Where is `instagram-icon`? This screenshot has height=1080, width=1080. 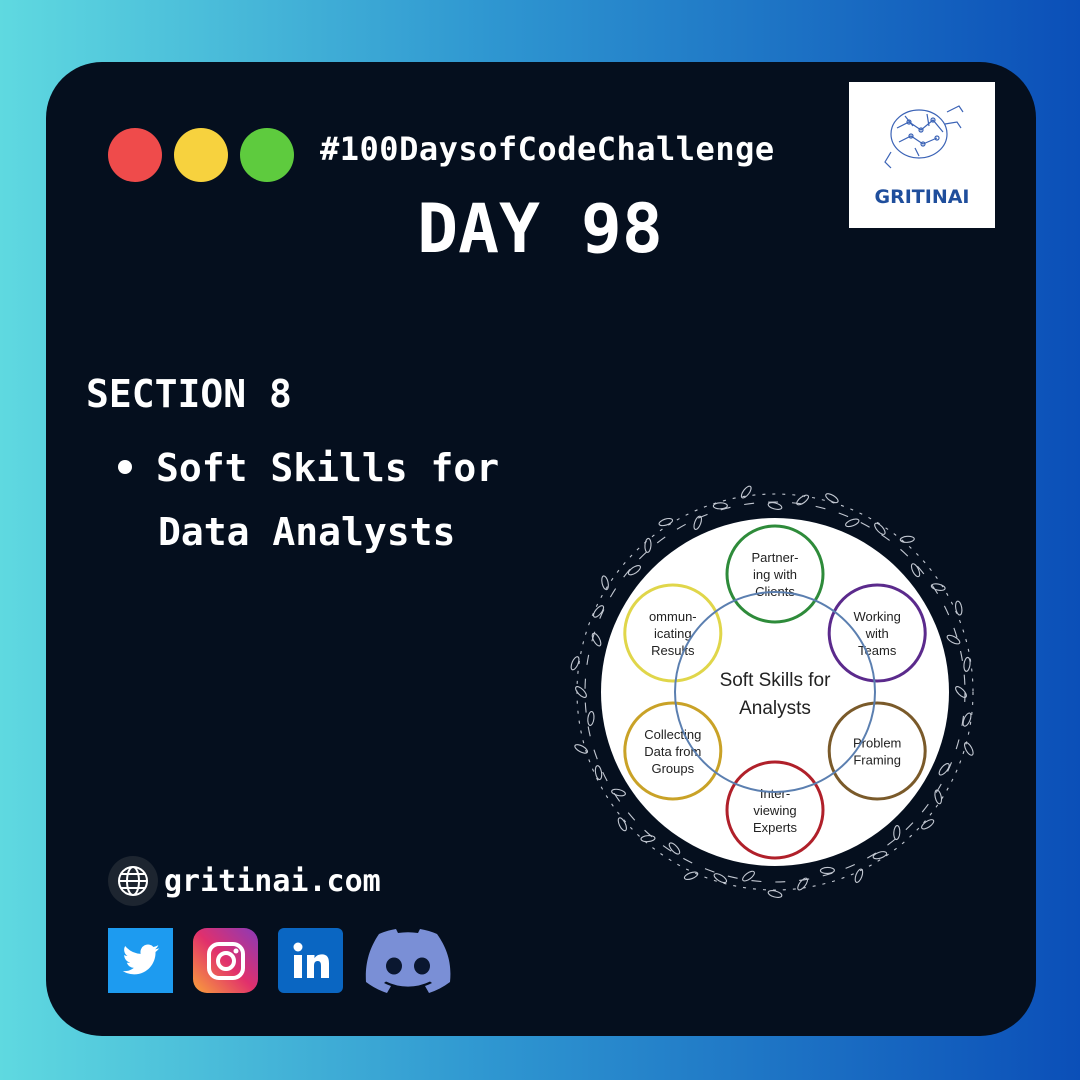 instagram-icon is located at coordinates (225, 960).